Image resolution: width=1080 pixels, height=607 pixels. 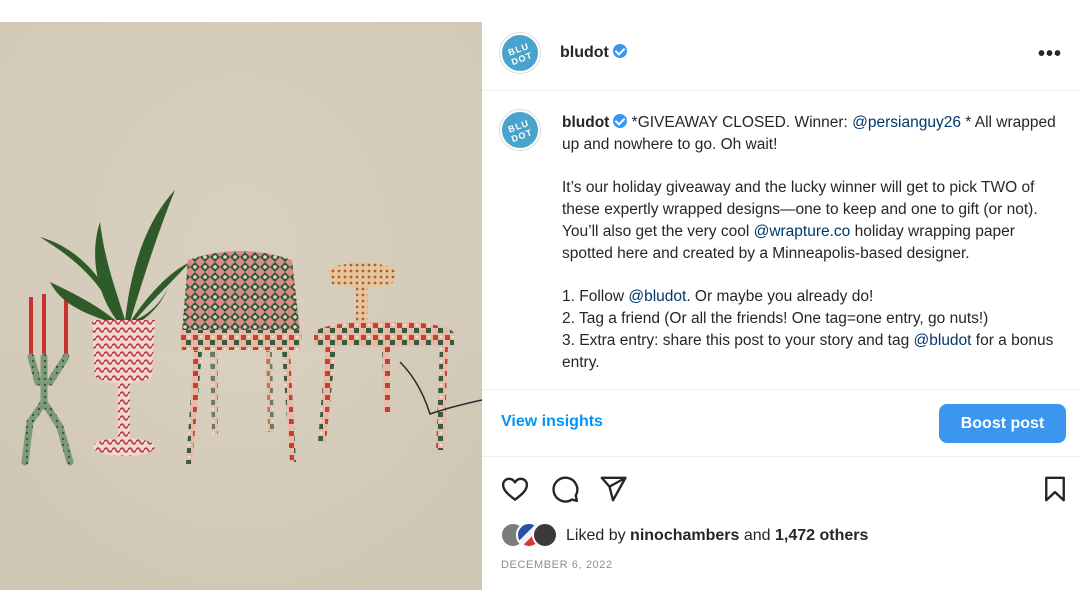 I want to click on caption-text: 1. Follow, so click(x=595, y=297).